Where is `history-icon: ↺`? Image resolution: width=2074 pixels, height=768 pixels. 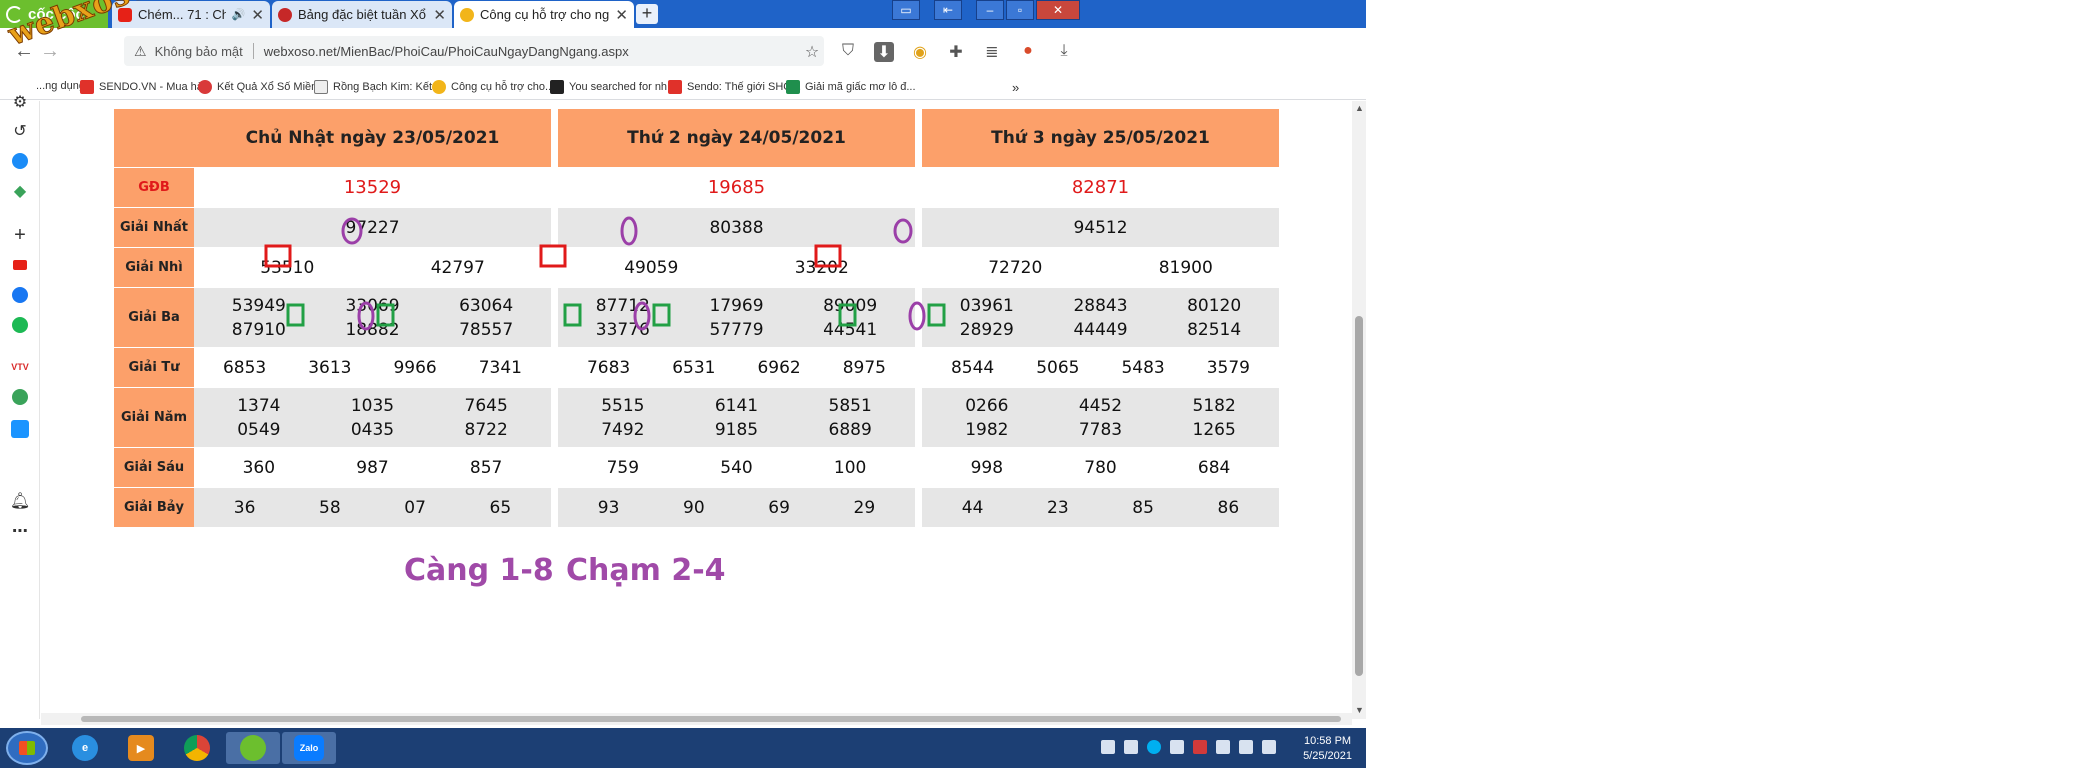 history-icon: ↺ is located at coordinates (20, 131).